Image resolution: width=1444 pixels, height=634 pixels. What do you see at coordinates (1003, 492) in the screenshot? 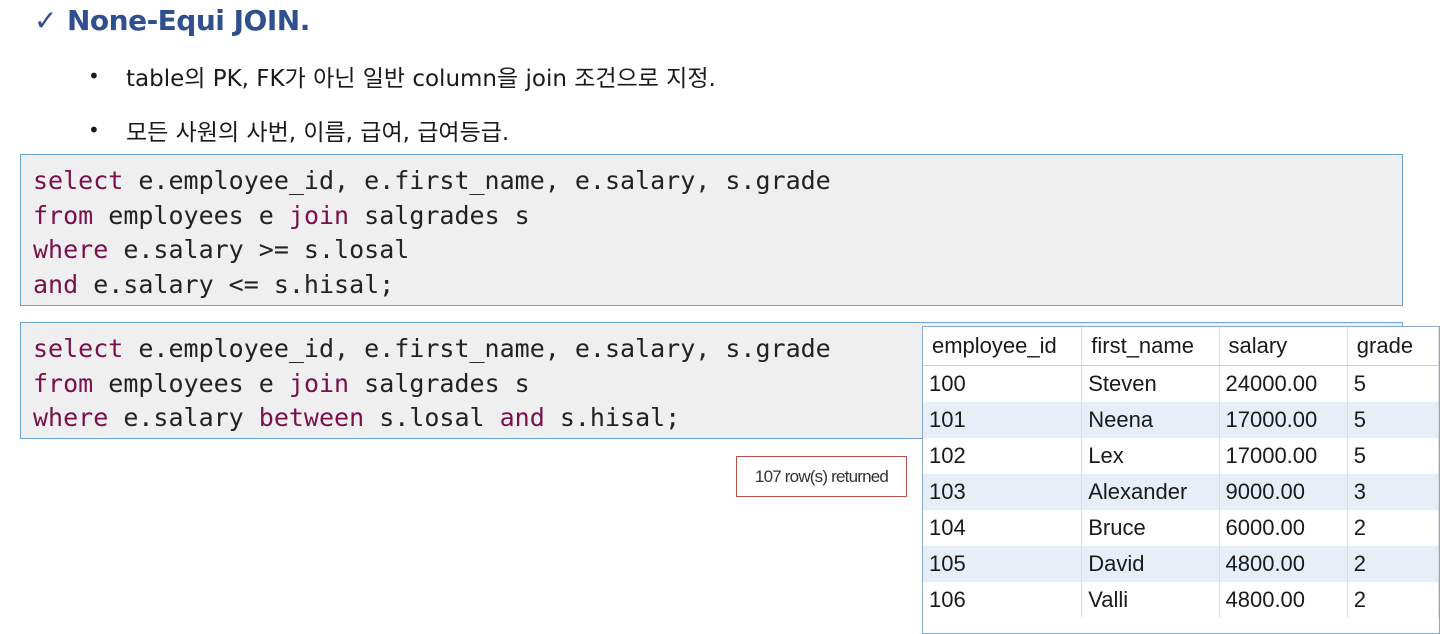
I see `table-cell: 103` at bounding box center [1003, 492].